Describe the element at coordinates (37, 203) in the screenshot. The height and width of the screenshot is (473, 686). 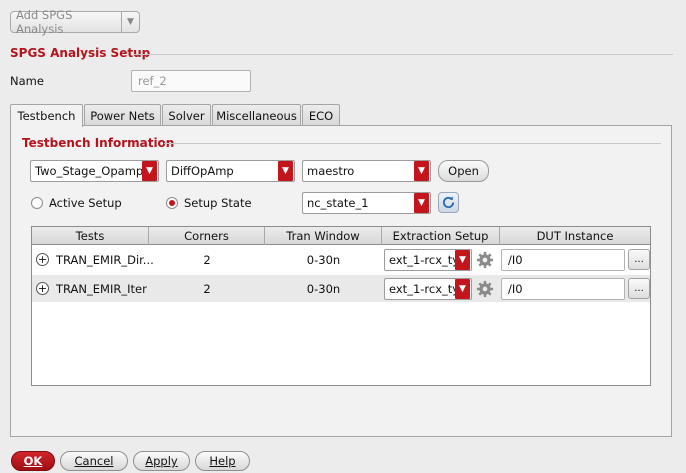
I see `active-setup-radio` at that location.